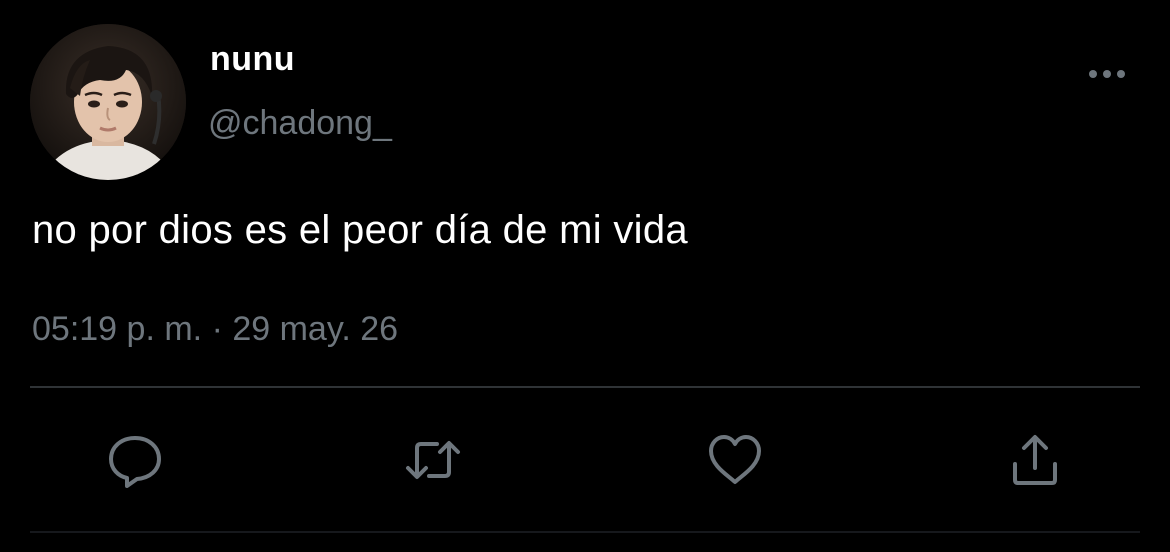 This screenshot has width=1170, height=552. What do you see at coordinates (585, 532) in the screenshot?
I see `bottom-divider` at bounding box center [585, 532].